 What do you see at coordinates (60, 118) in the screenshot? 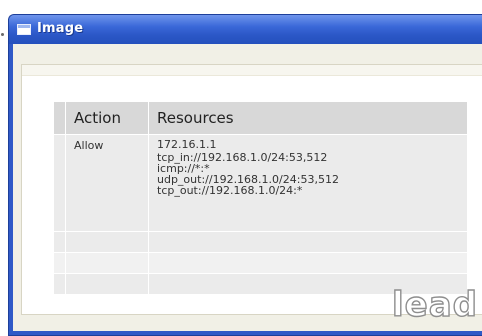
I see `header-gutter` at bounding box center [60, 118].